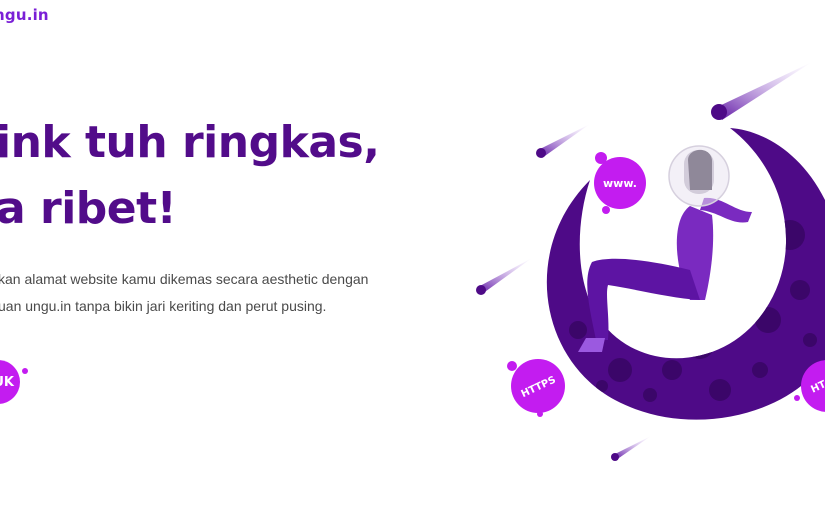  I want to click on https-bubble: HTTPS, so click(536, 388).